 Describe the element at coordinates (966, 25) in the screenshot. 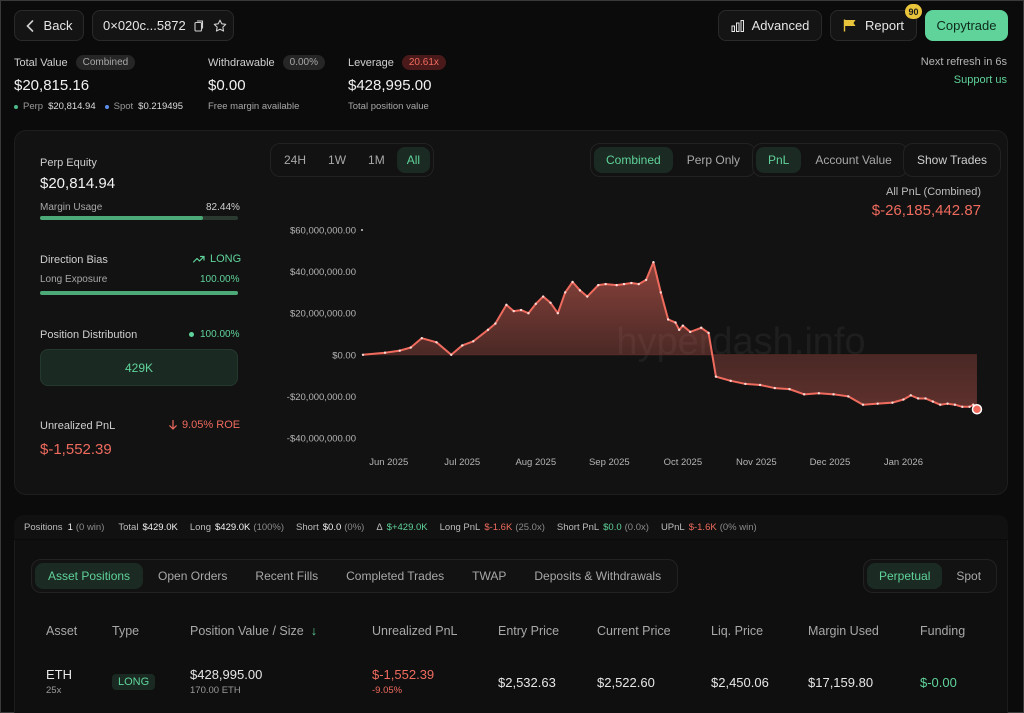

I see `copytrade-button: Copytrade` at that location.